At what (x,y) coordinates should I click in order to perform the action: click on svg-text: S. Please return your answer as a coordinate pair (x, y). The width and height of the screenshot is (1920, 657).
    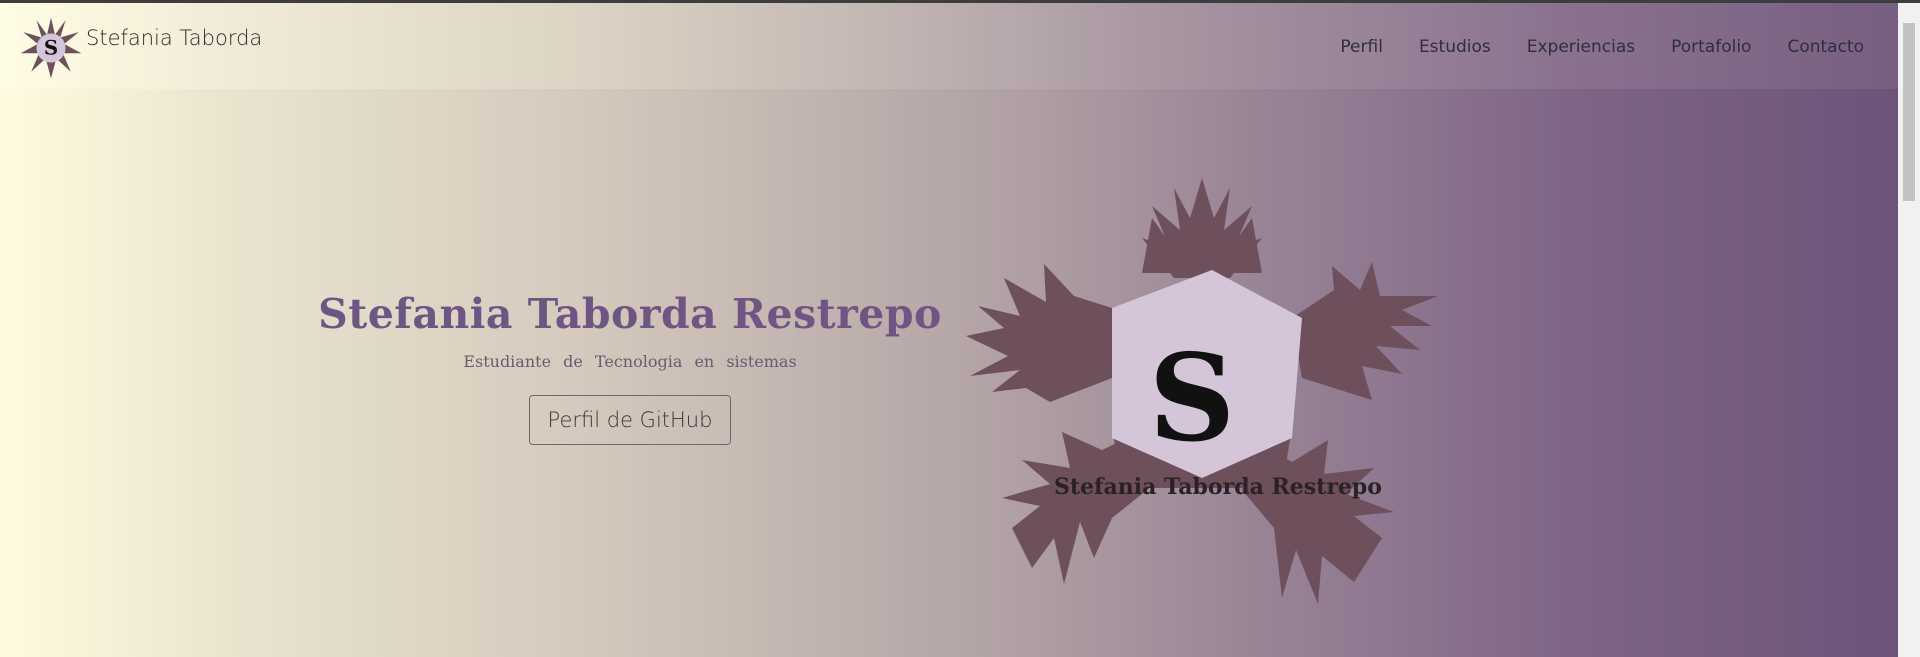
    Looking at the image, I should click on (51, 48).